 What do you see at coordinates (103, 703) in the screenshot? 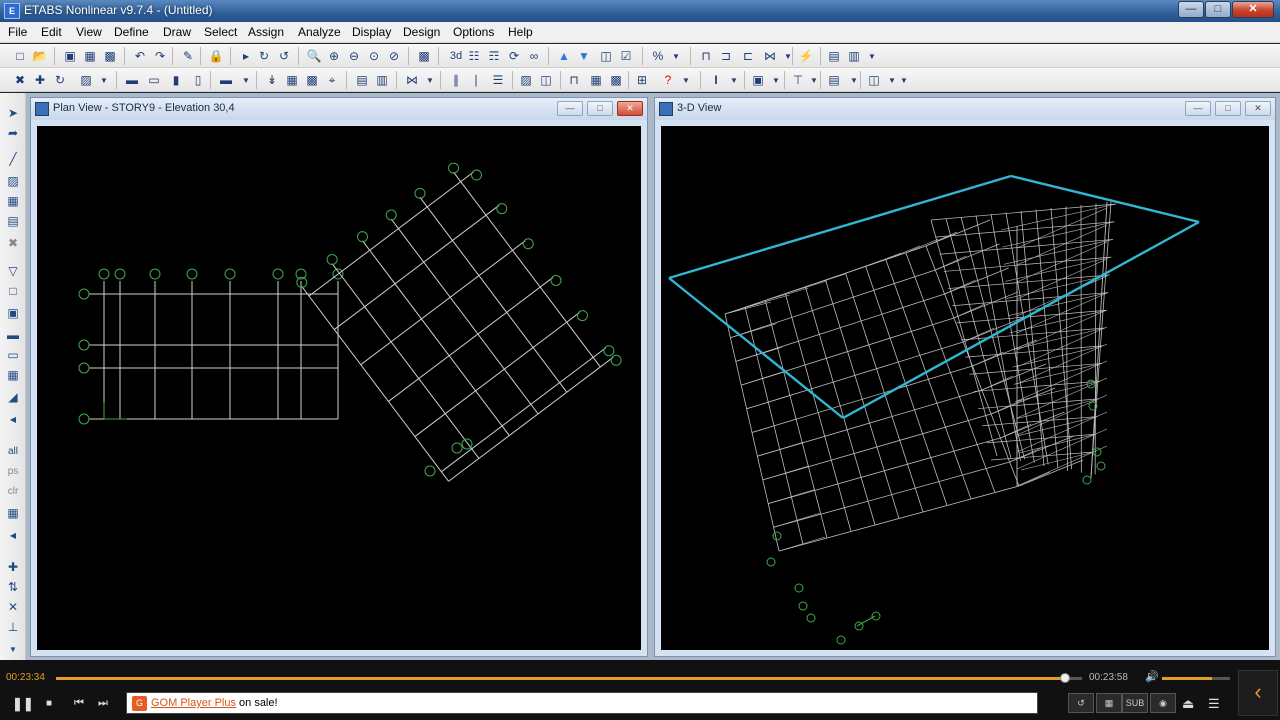
I see `next-icon: ⏭` at bounding box center [103, 703].